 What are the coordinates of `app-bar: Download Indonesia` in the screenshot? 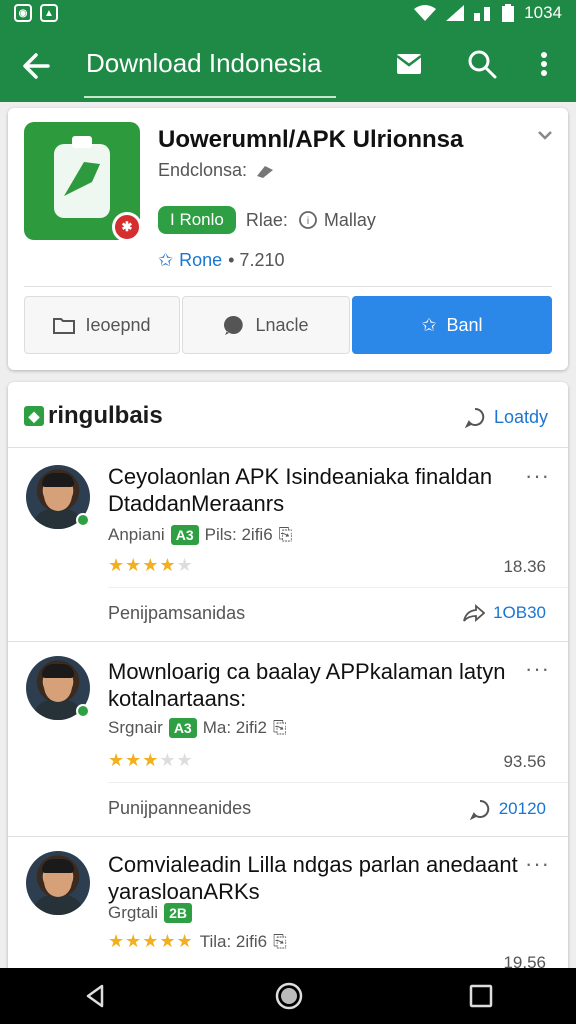 It's located at (288, 64).